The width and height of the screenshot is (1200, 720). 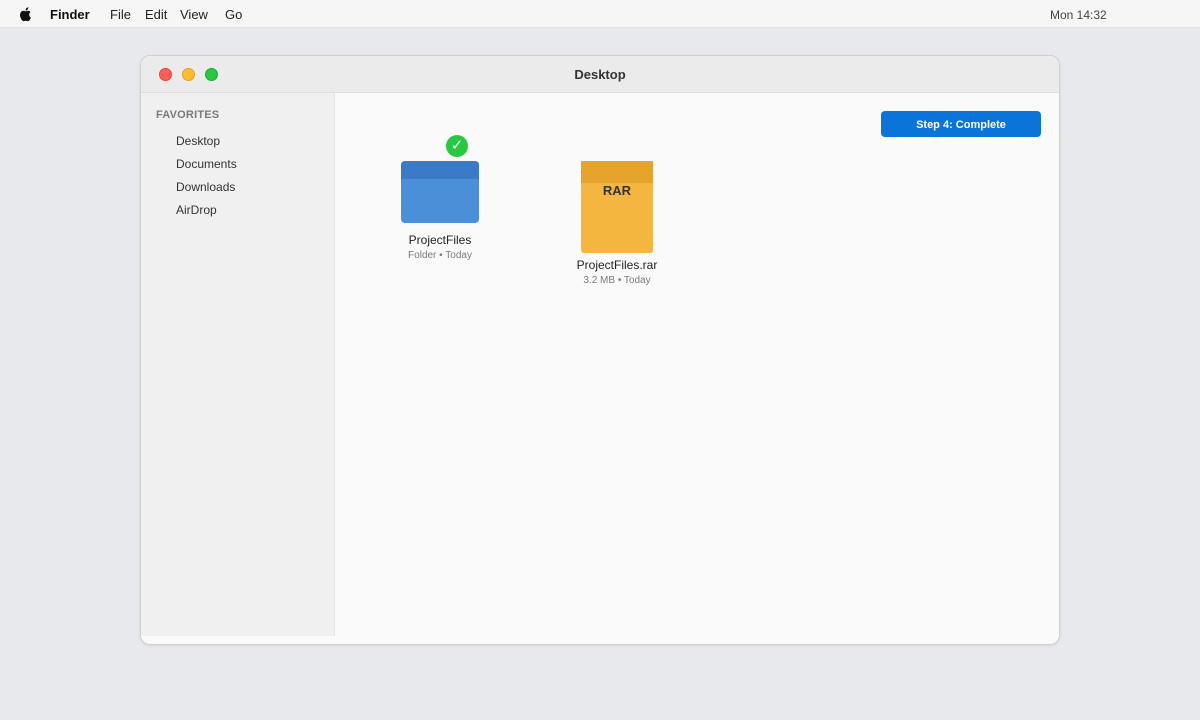 I want to click on file-meta: Folder • Today, so click(x=440, y=255).